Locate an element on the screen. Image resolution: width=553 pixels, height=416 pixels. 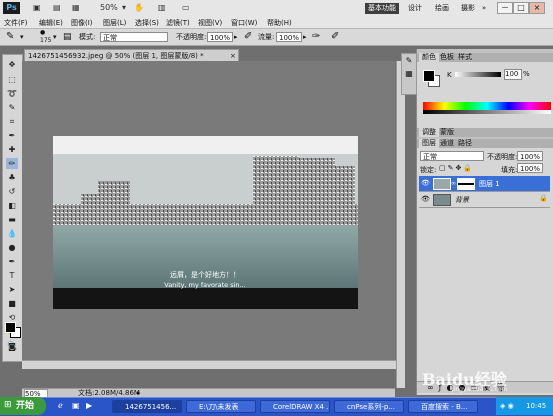
color-value-field: 100 is located at coordinates (513, 74).